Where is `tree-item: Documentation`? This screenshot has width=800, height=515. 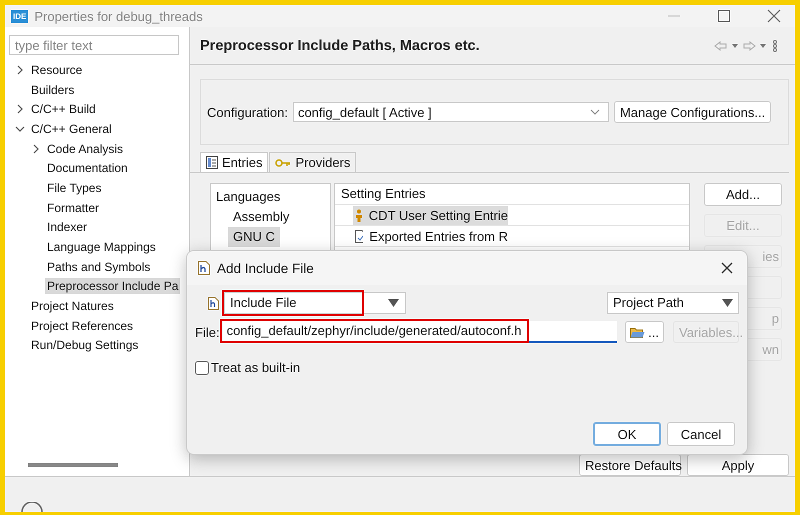
tree-item: Documentation is located at coordinates (87, 168).